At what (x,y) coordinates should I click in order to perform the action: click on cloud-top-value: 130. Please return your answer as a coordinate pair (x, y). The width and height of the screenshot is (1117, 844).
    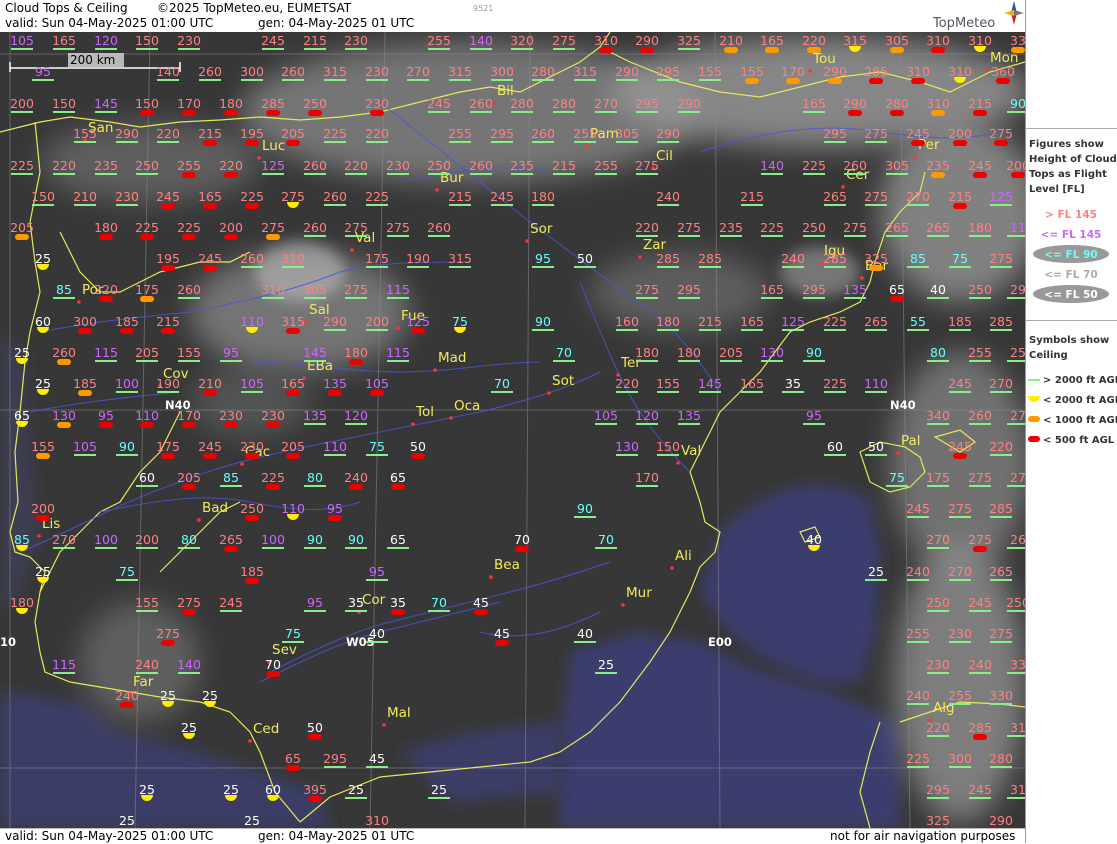
    Looking at the image, I should click on (627, 446).